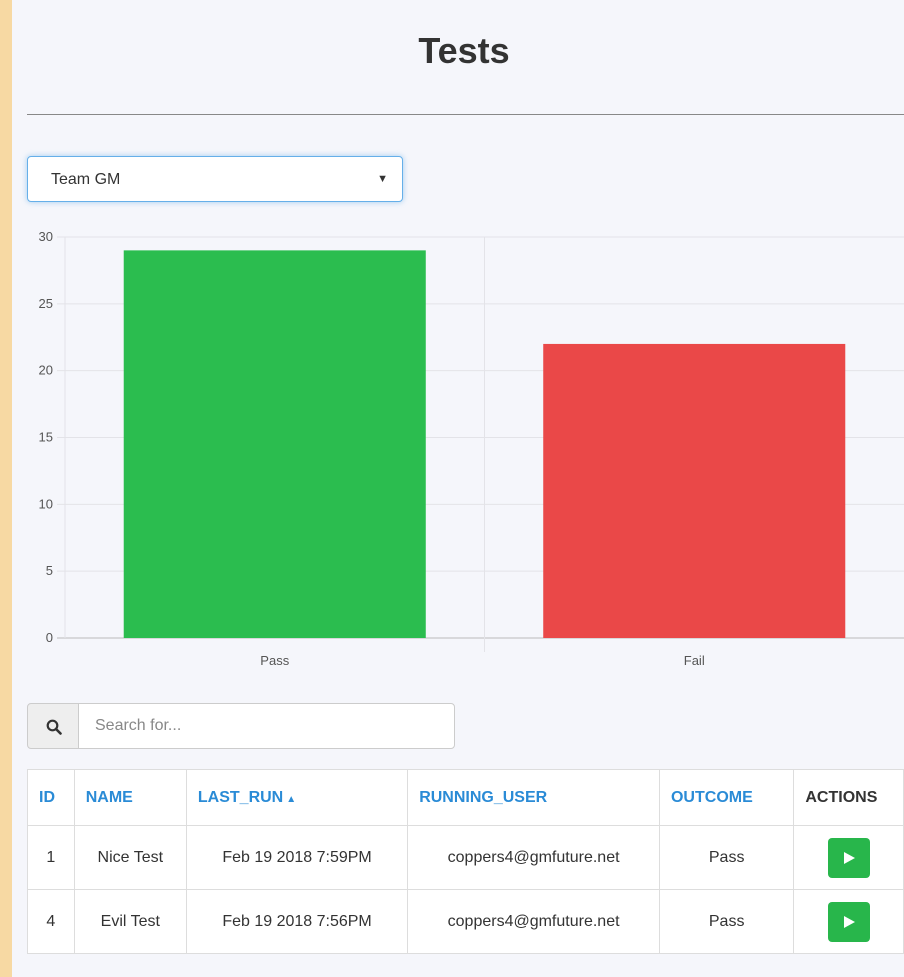 Image resolution: width=904 pixels, height=977 pixels. What do you see at coordinates (46, 437) in the screenshot?
I see `y-tick-label: 15` at bounding box center [46, 437].